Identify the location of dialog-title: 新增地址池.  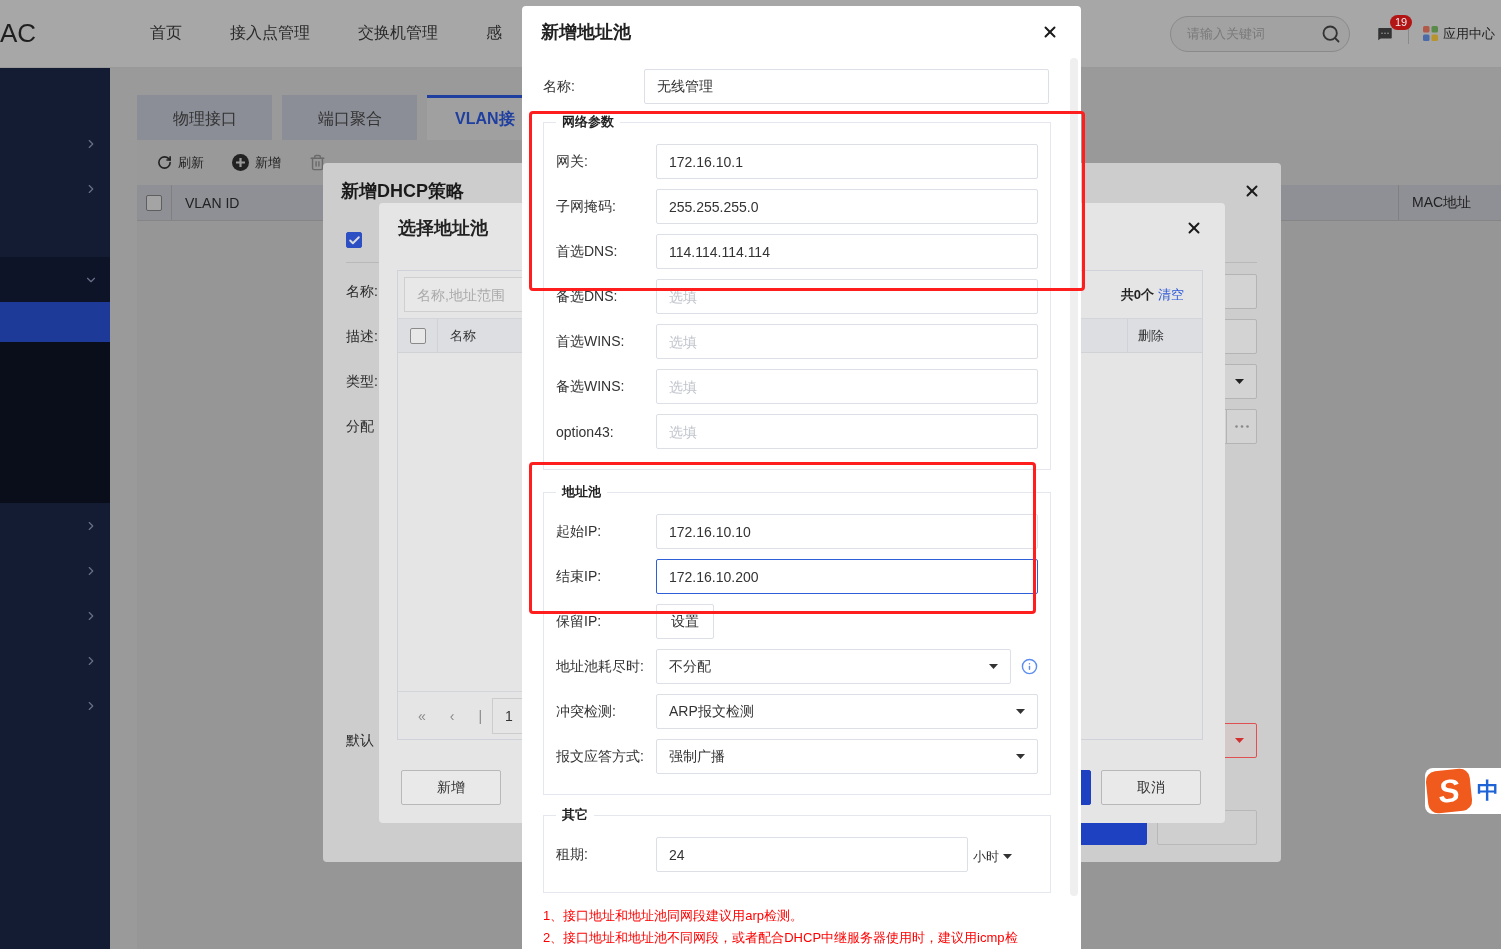
(586, 32).